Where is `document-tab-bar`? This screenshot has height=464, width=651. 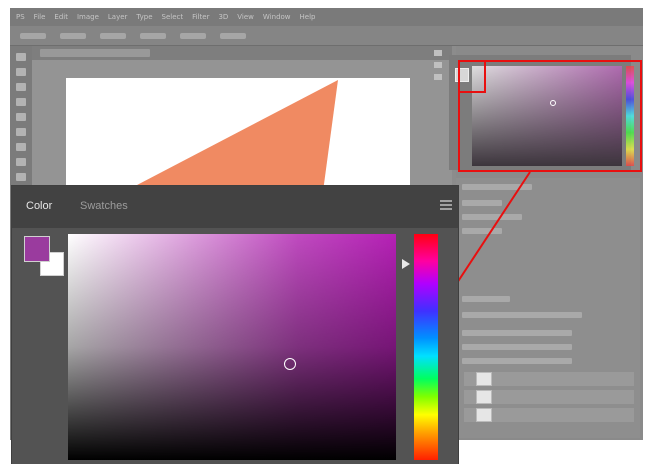 document-tab-bar is located at coordinates (242, 53).